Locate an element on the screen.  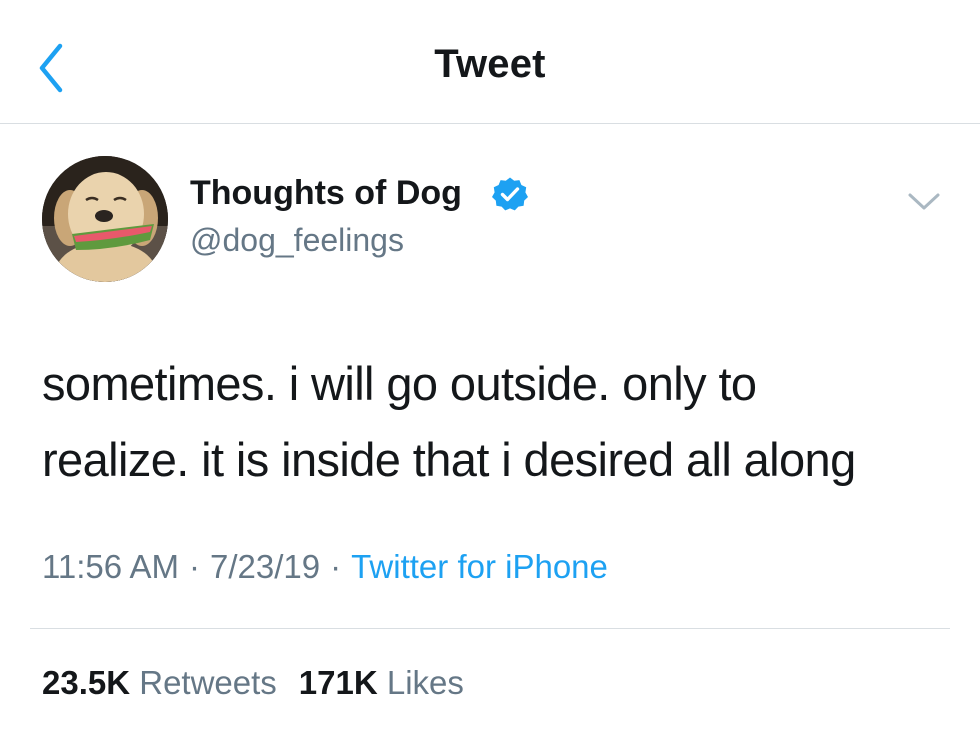
retweets-count: 23.5K is located at coordinates (86, 682).